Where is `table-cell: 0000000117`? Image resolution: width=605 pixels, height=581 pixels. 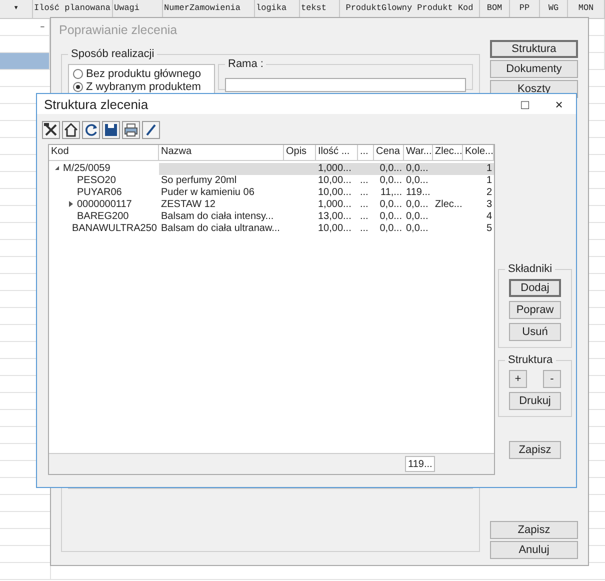
table-cell: 0000000117 is located at coordinates (104, 205).